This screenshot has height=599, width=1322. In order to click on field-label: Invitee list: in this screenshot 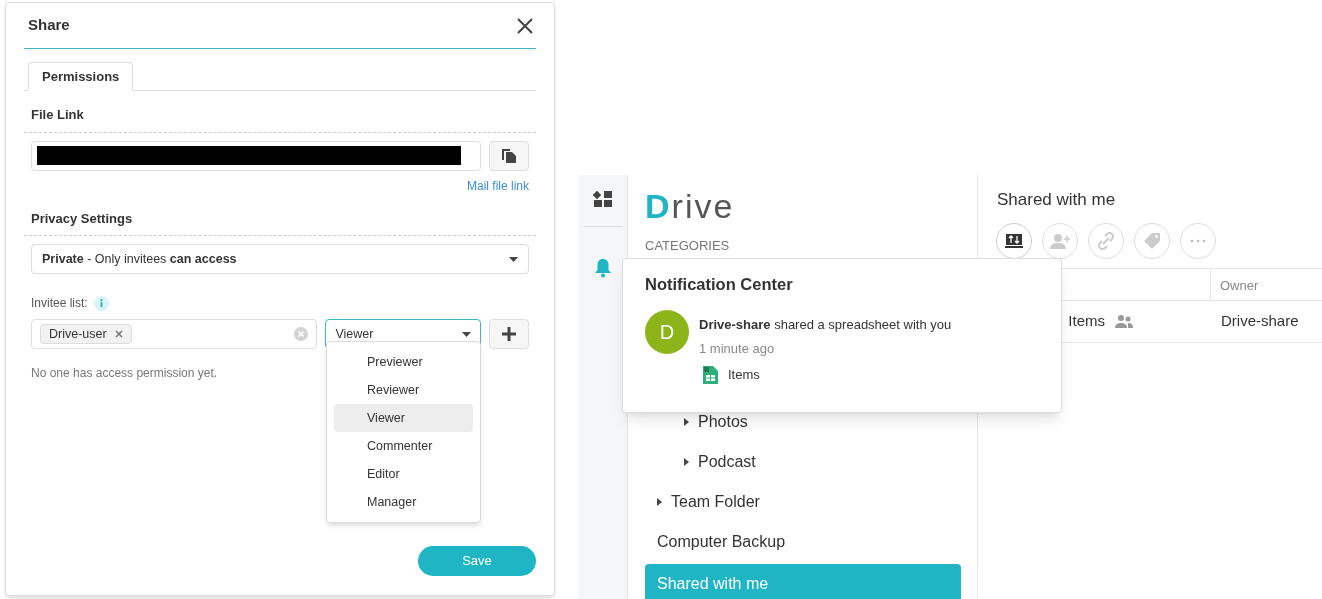, I will do `click(59, 303)`.